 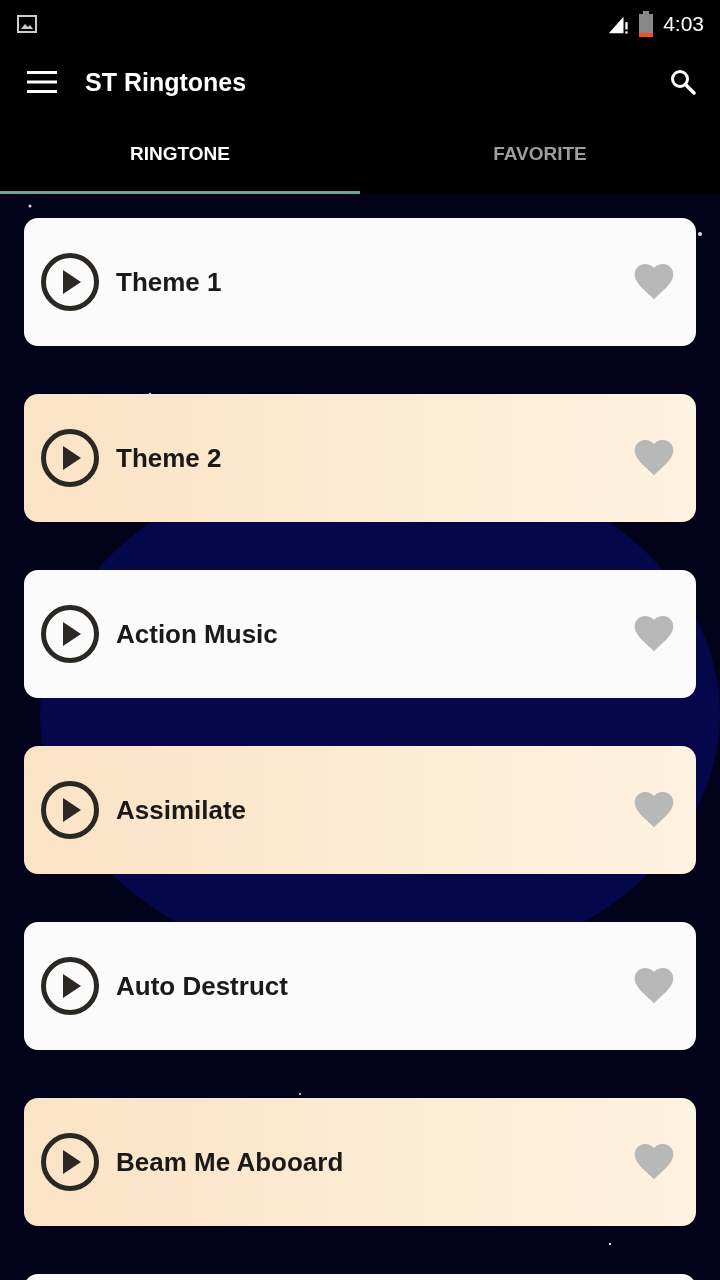 What do you see at coordinates (360, 810) in the screenshot?
I see `ringtone-card: Assimilate` at bounding box center [360, 810].